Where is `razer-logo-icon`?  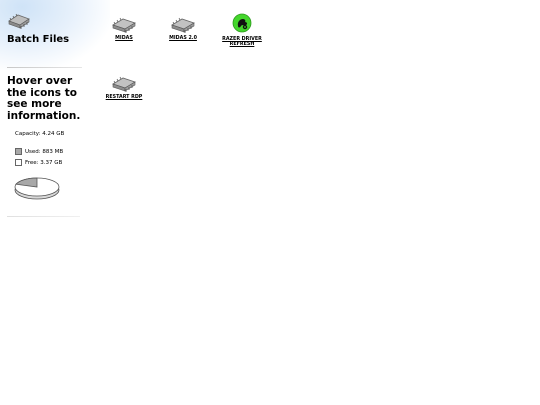 razer-logo-icon is located at coordinates (242, 24).